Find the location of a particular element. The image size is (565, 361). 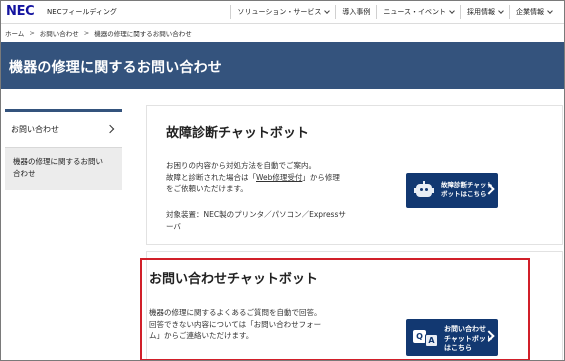

inquiry-chatbot-button: Q A お問い合わせ チャットボット はこちら is located at coordinates (452, 337).